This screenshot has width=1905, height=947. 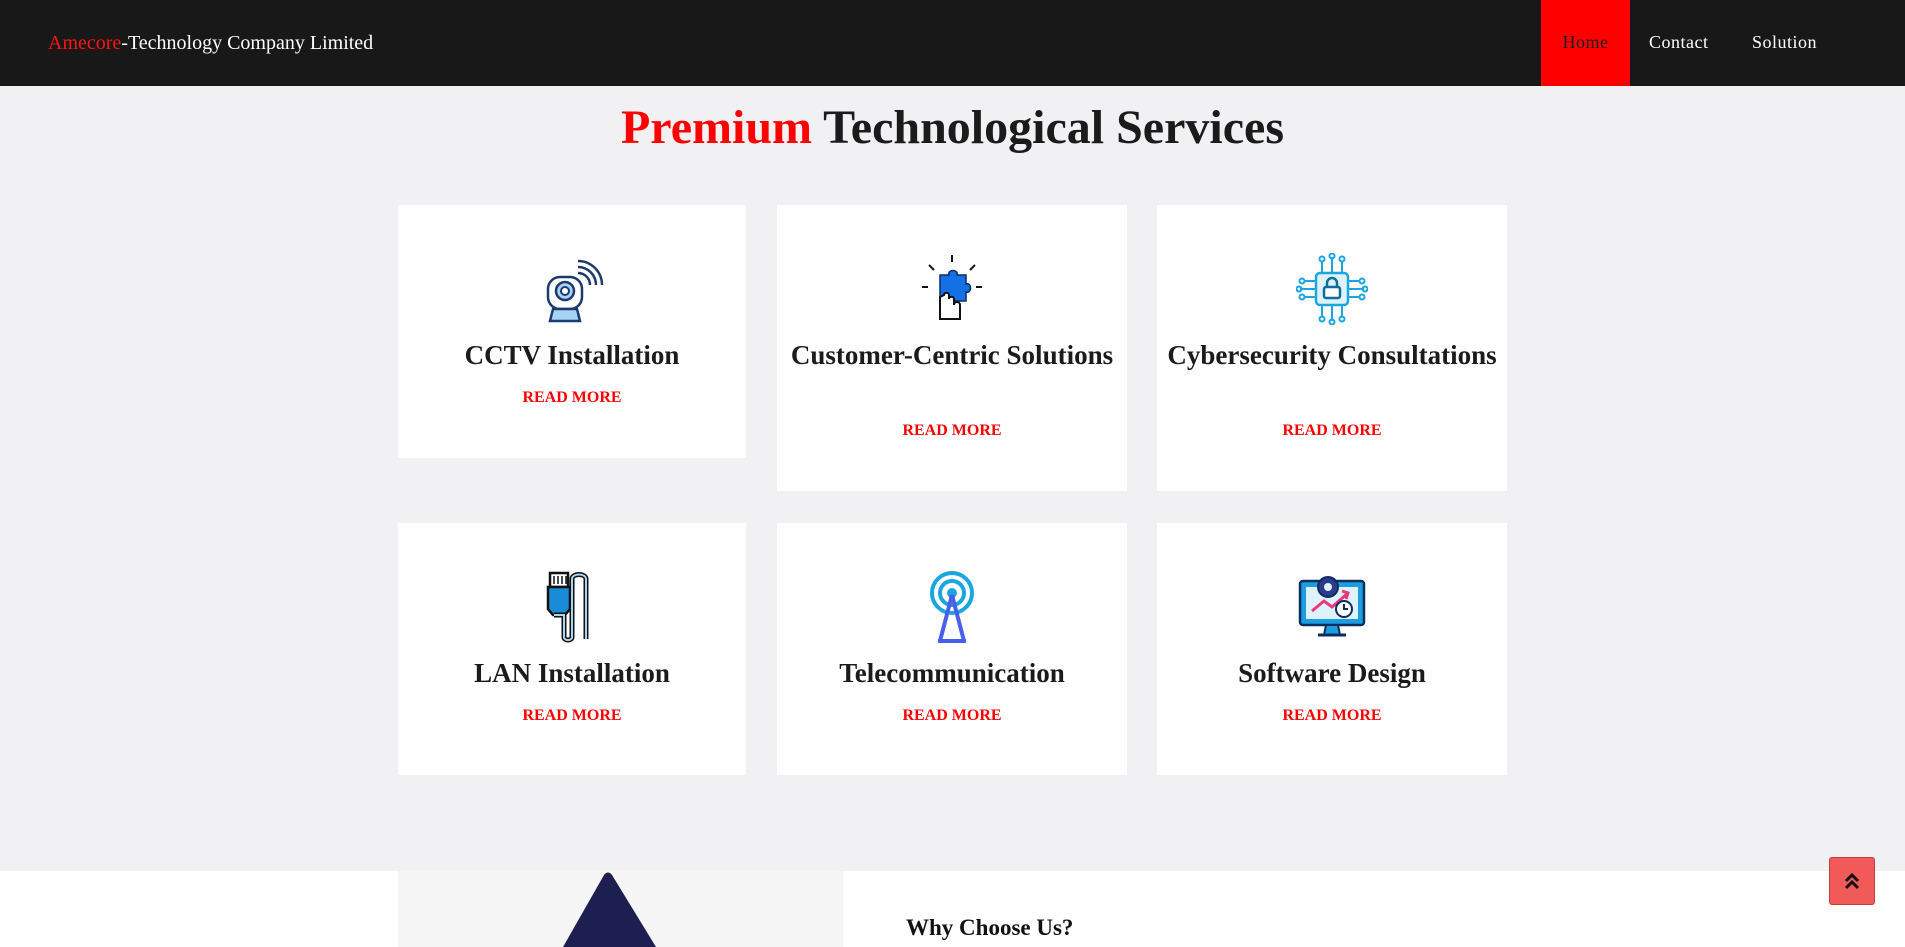 I want to click on double-chevron-up-icon, so click(x=1852, y=881).